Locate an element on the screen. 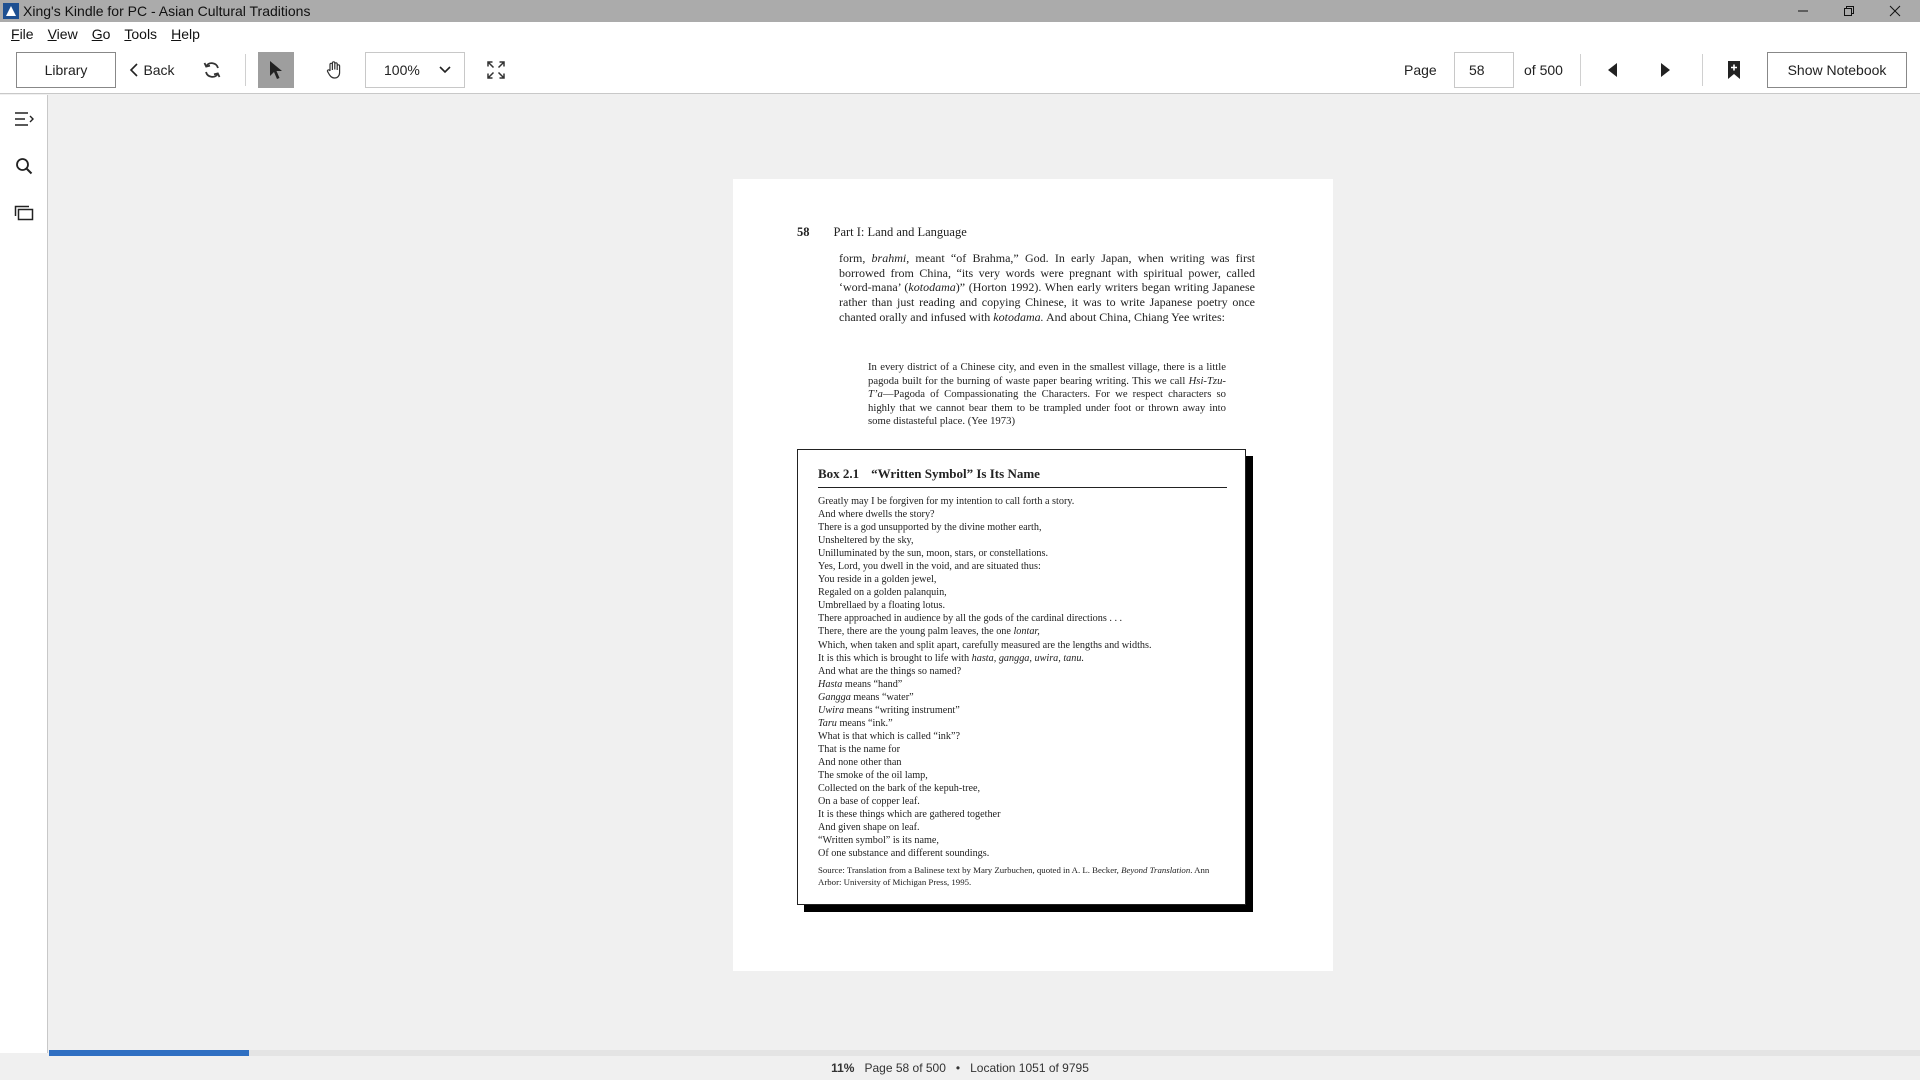 Image resolution: width=1920 pixels, height=1080 pixels. chevron-down-icon is located at coordinates (445, 70).